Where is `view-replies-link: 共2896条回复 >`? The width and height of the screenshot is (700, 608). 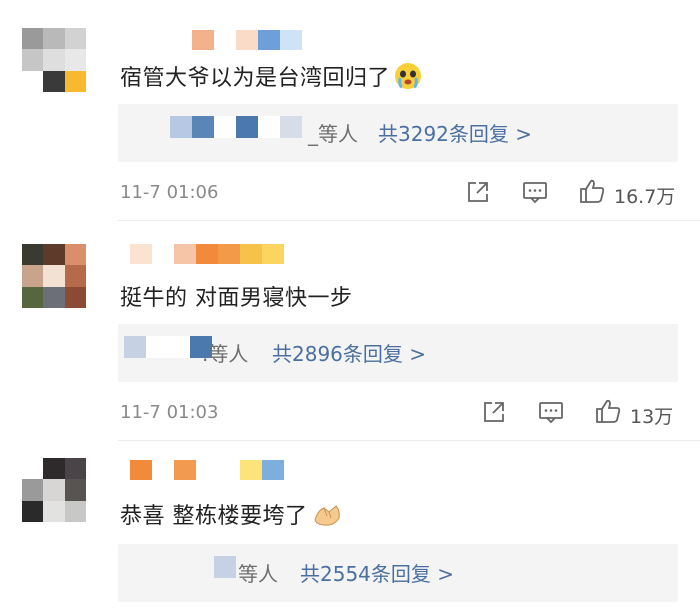
view-replies-link: 共2896条回复 > is located at coordinates (349, 352).